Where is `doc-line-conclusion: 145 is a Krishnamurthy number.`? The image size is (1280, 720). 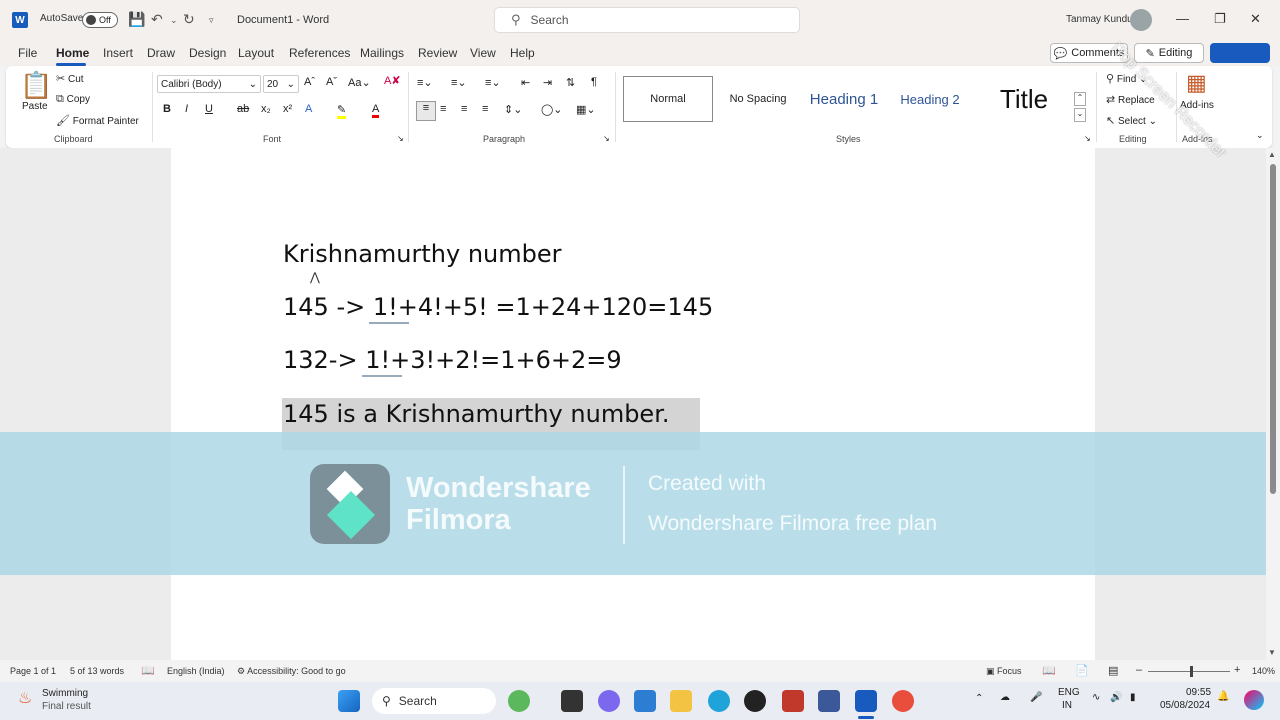 doc-line-conclusion: 145 is a Krishnamurthy number. is located at coordinates (476, 414).